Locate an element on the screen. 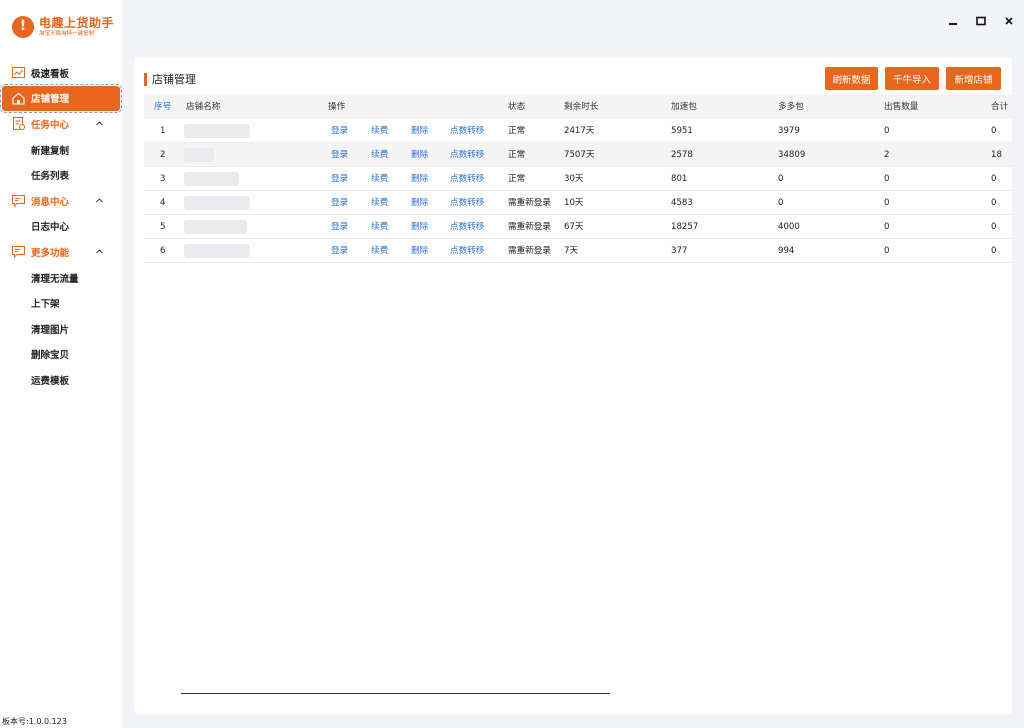  cell-remaining: 10天 is located at coordinates (574, 203).